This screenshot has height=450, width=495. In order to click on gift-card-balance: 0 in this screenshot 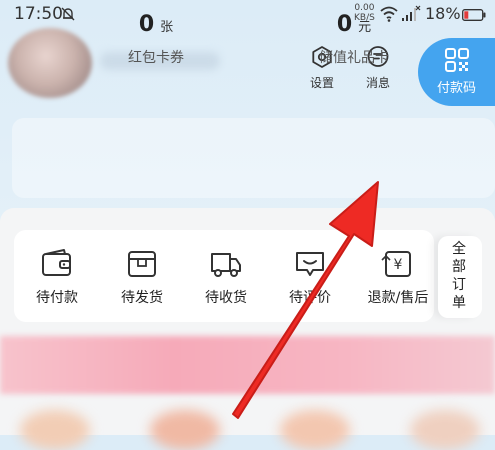, I will do `click(344, 24)`.